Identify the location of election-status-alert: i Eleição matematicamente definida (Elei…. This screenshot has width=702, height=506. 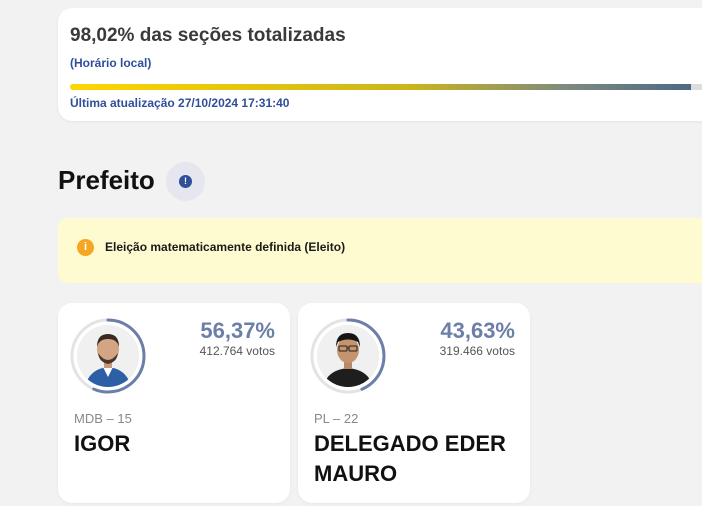
(380, 250).